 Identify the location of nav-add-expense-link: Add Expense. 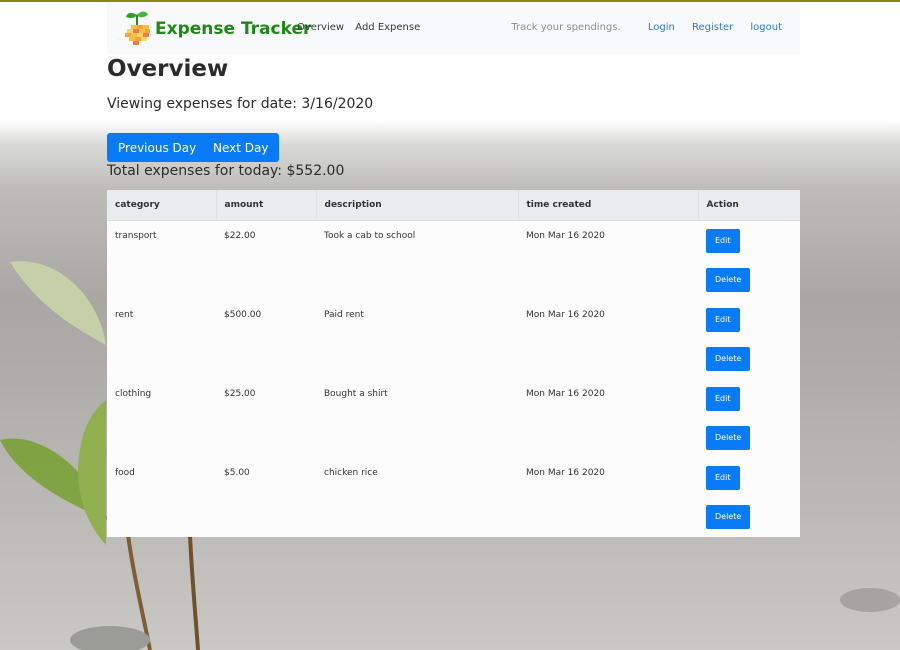
(387, 27).